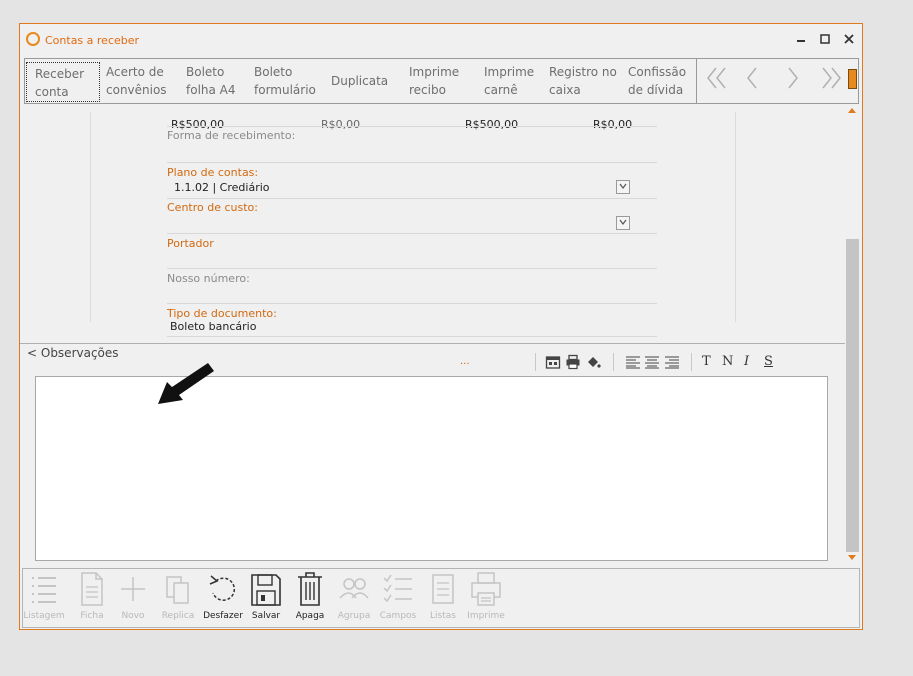 The image size is (913, 676). What do you see at coordinates (231, 135) in the screenshot?
I see `forma-recebimento-label: Forma de recebimento:` at bounding box center [231, 135].